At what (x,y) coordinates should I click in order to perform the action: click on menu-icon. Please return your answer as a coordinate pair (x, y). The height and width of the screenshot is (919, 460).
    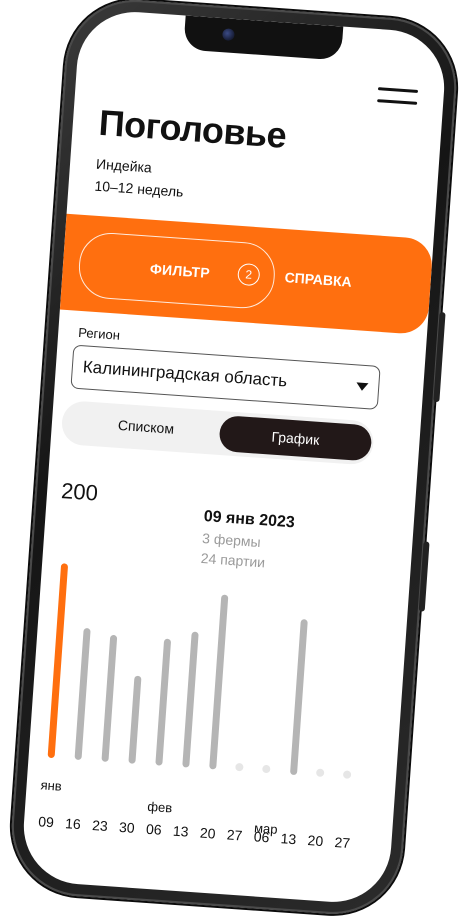
    Looking at the image, I should click on (398, 97).